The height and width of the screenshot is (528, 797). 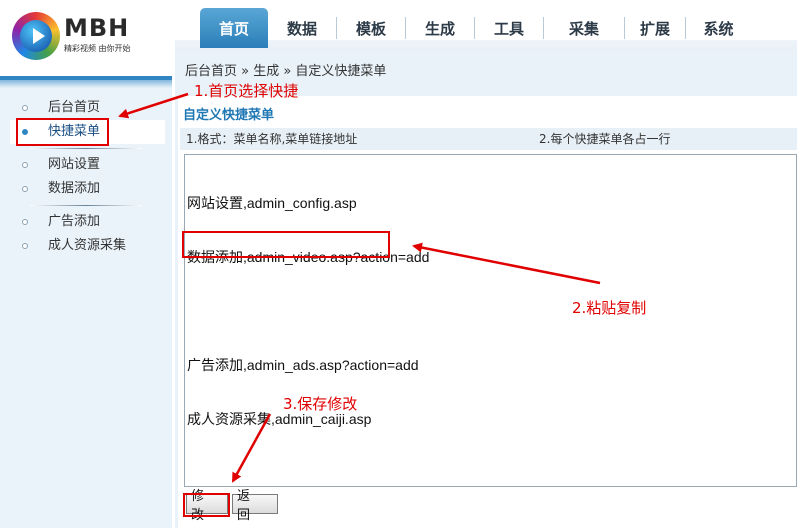 I want to click on sidebar-item-add-ads: 广告添加, so click(x=87, y=222).